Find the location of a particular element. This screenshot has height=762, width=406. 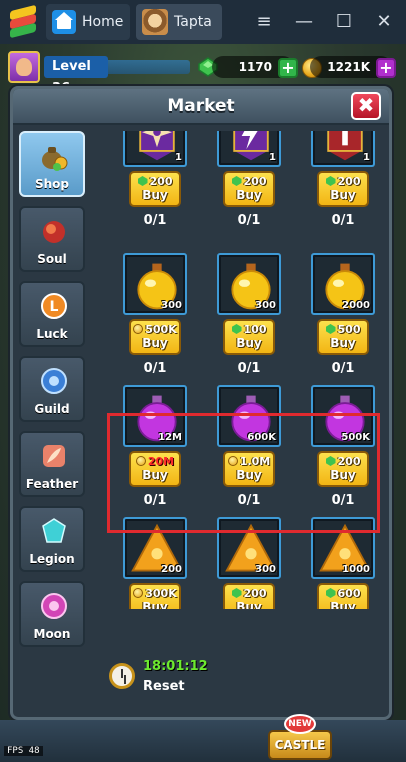

sidebar-item-guild: Guild is located at coordinates (52, 389).